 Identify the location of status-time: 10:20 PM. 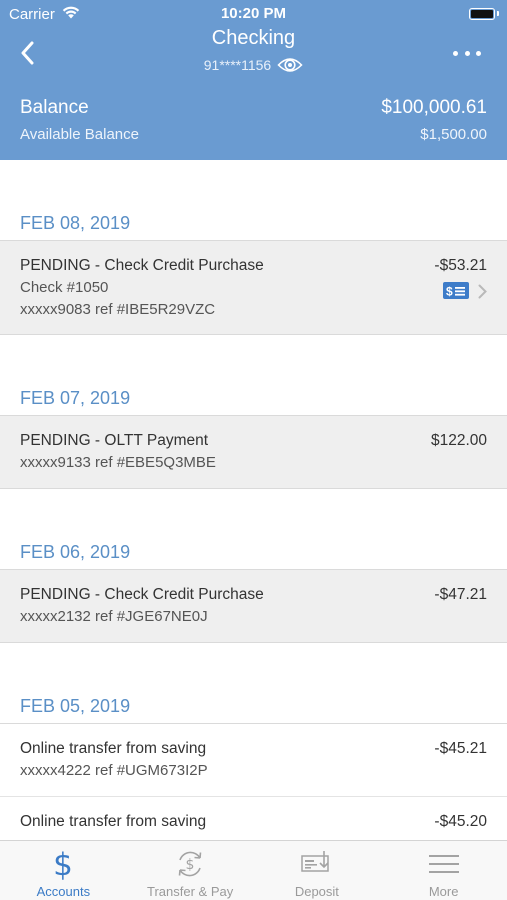
(253, 13).